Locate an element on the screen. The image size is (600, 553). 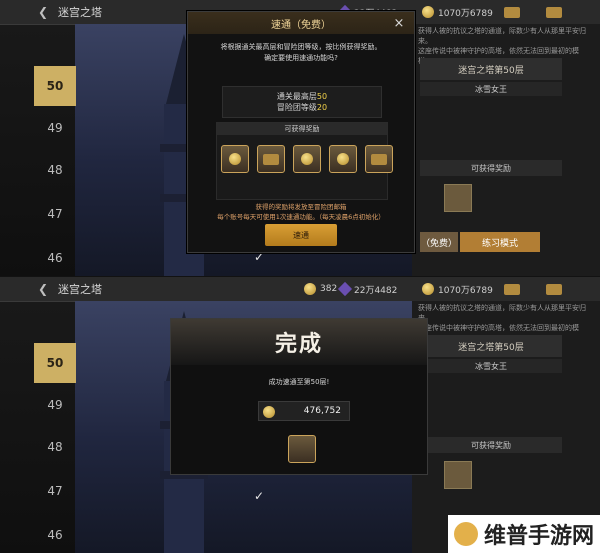
level-resource: 382 is located at coordinates (320, 289).